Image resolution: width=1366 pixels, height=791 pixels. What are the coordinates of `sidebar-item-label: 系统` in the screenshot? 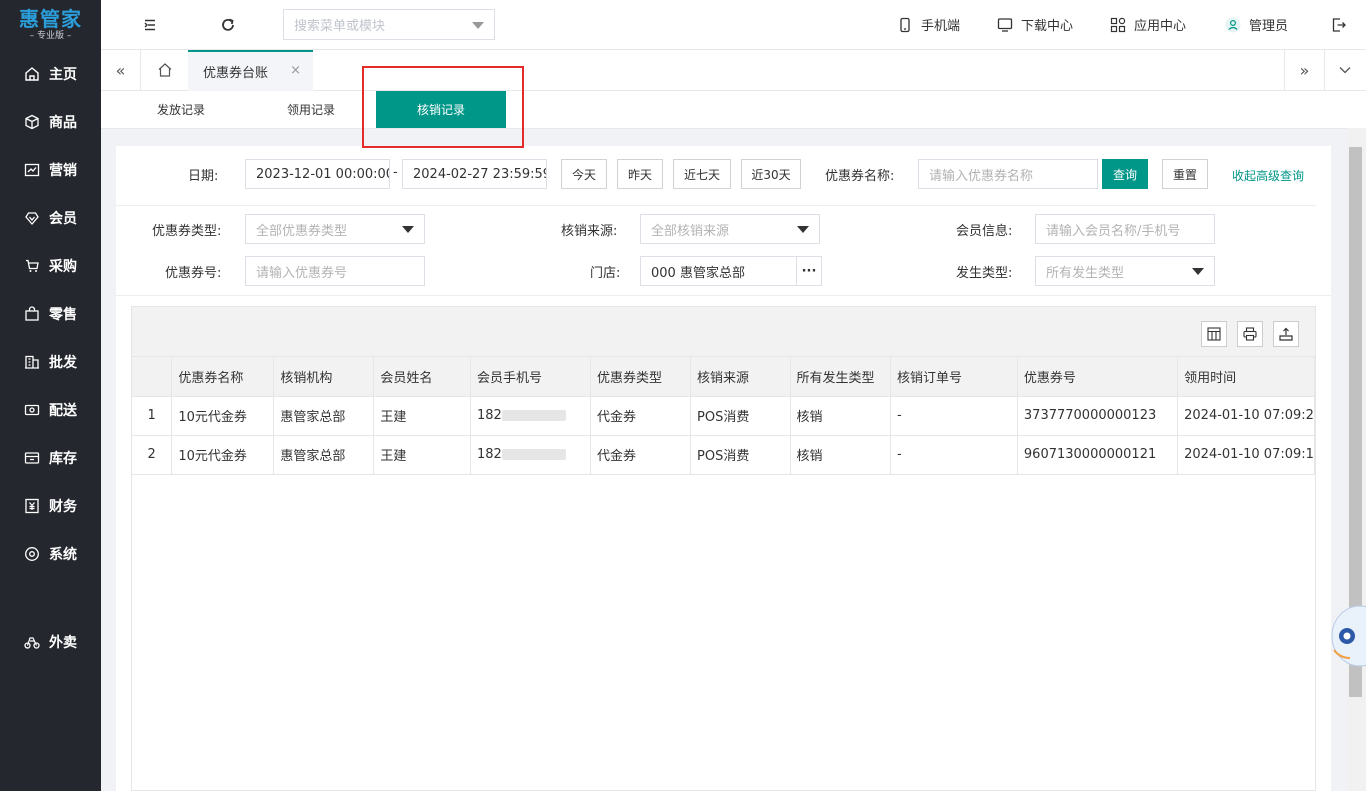 It's located at (63, 555).